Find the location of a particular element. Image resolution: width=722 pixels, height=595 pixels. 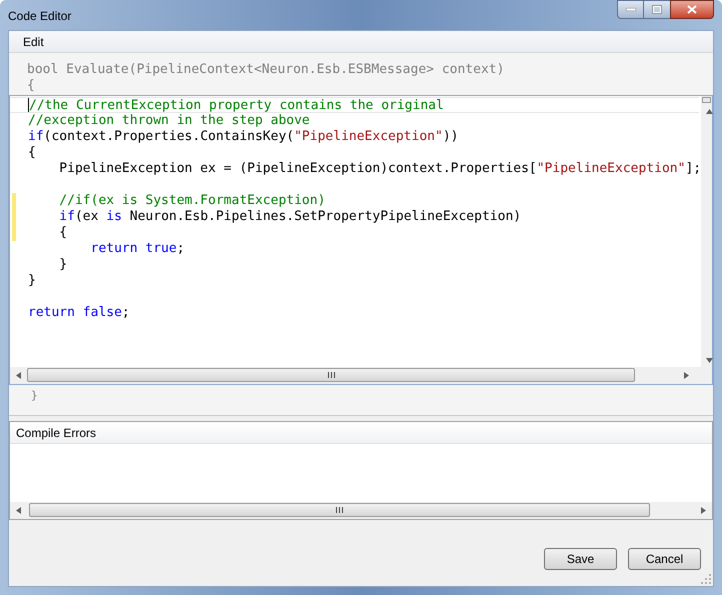

window-title: Code Editor is located at coordinates (40, 16).